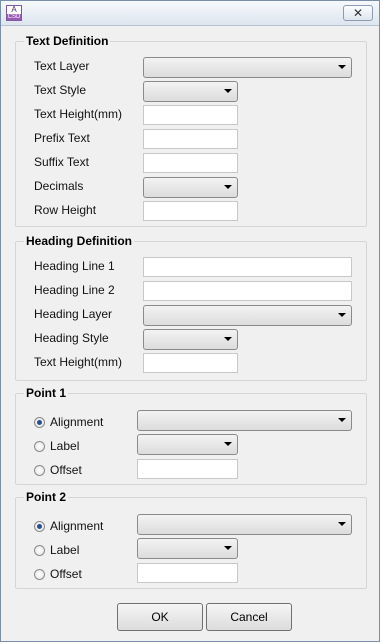  Describe the element at coordinates (59, 186) in the screenshot. I see `decimals-label: Decimals` at that location.